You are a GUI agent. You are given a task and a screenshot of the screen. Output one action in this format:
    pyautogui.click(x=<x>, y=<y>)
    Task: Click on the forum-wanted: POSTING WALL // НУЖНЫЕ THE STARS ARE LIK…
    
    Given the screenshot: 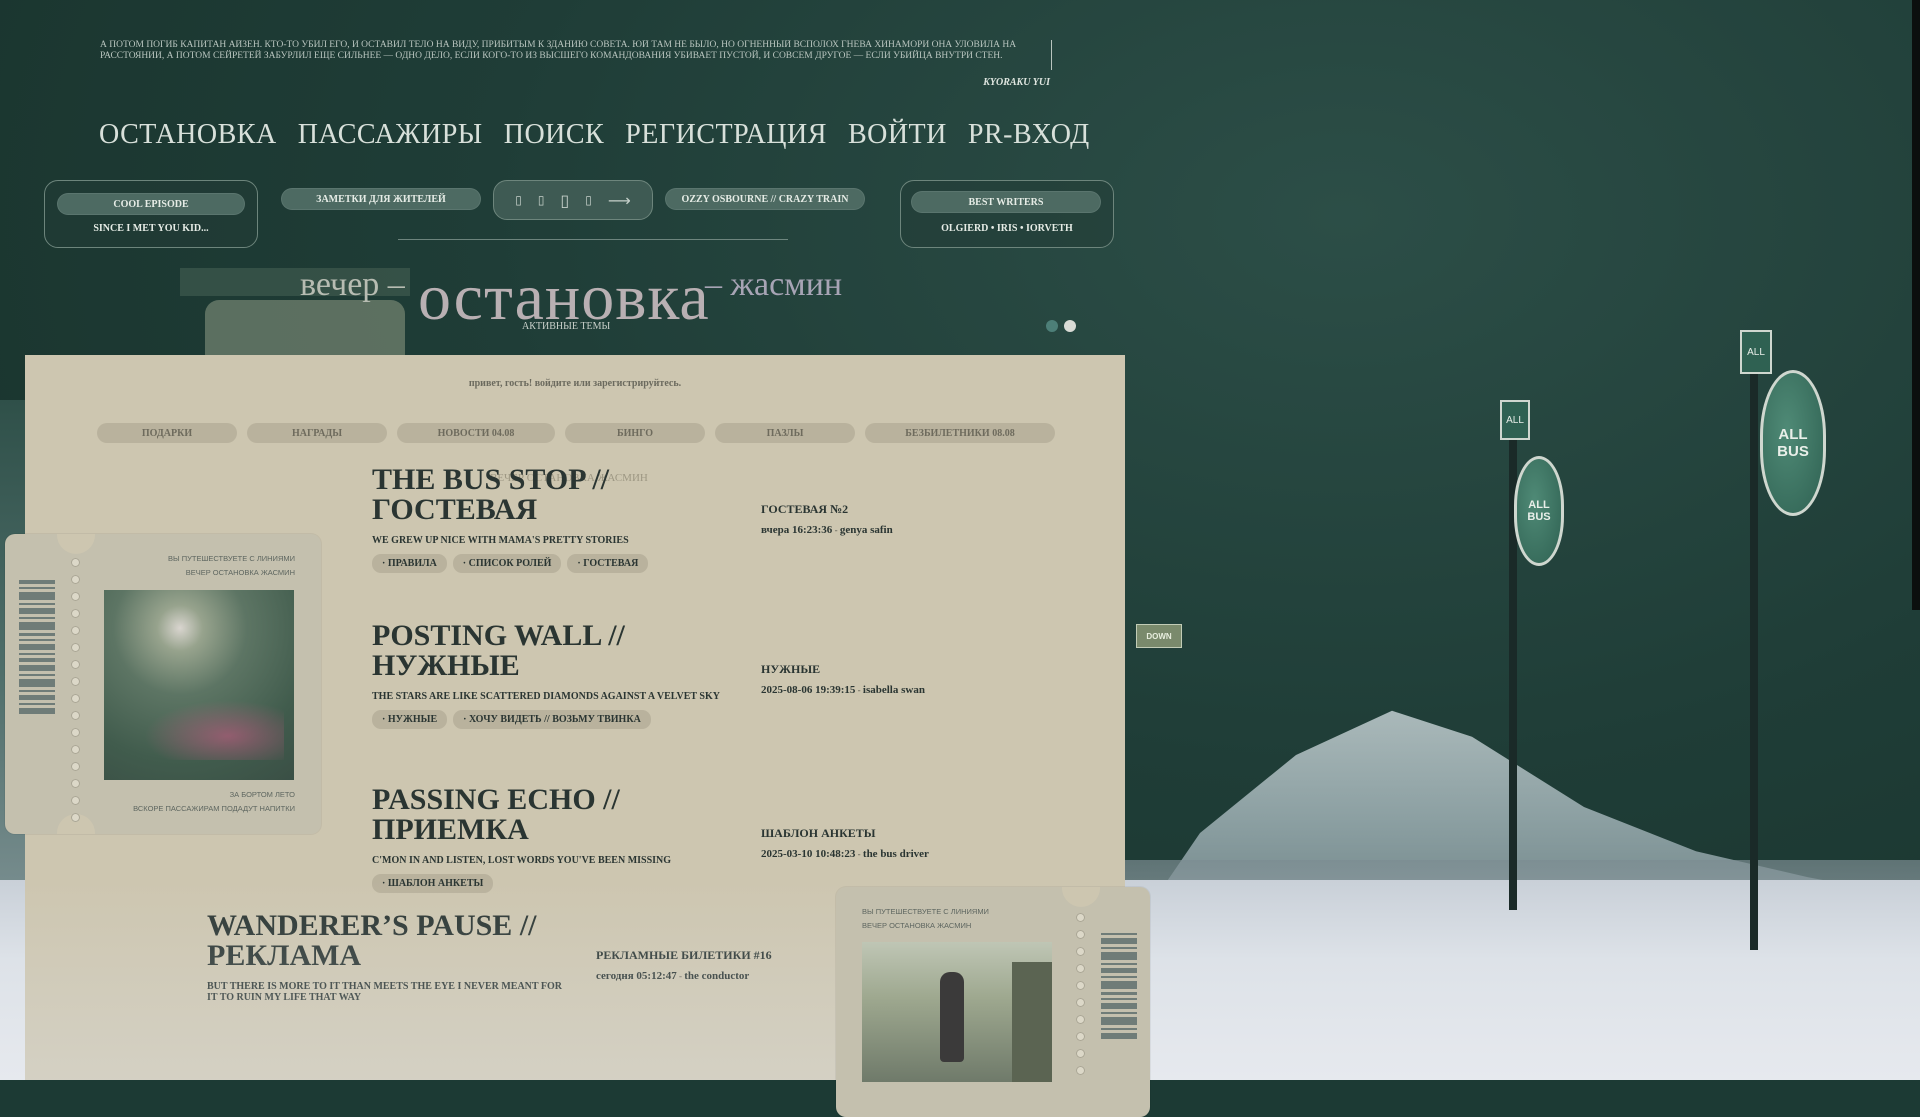 What is the action you would take?
    pyautogui.click(x=562, y=675)
    